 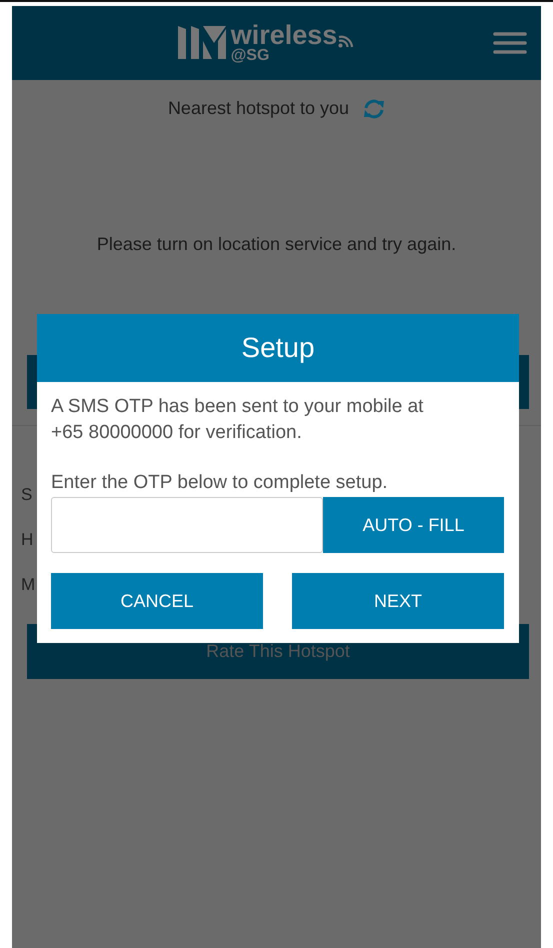 I want to click on detail-label: S, so click(x=27, y=495).